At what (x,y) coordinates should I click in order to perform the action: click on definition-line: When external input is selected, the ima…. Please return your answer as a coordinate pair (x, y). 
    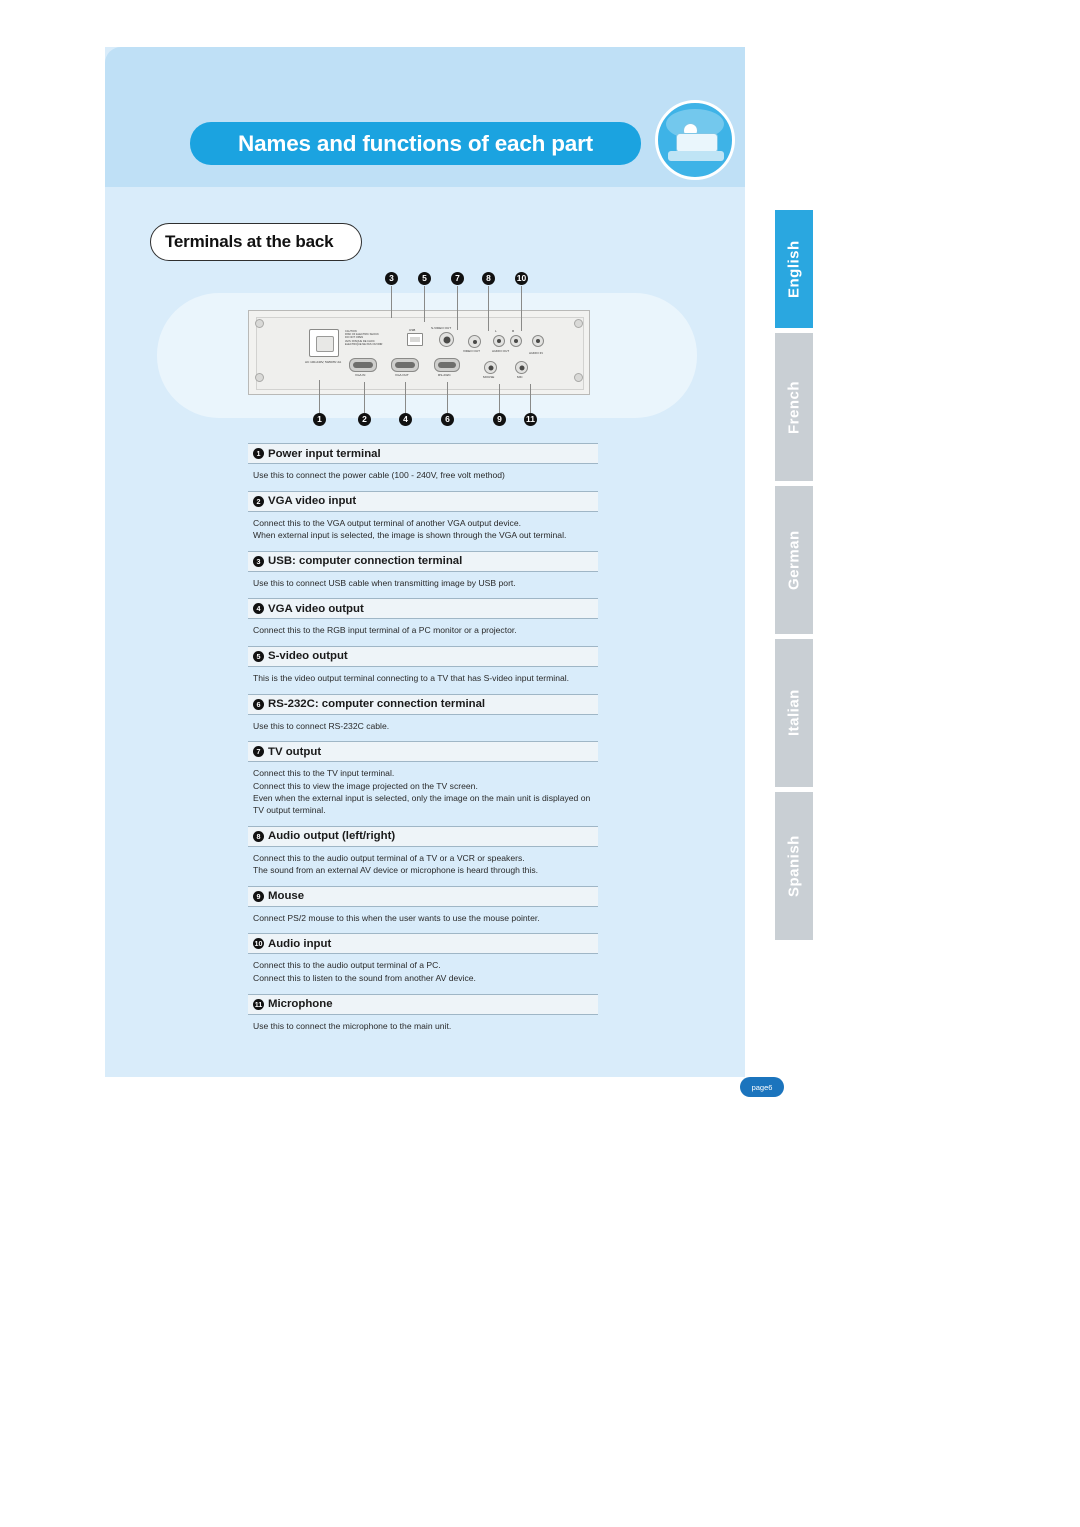
    Looking at the image, I should click on (410, 535).